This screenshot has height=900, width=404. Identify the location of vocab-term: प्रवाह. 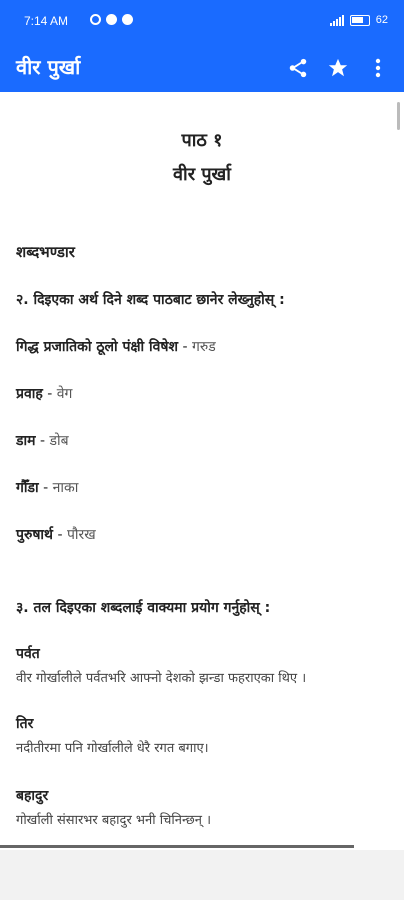
(29, 394).